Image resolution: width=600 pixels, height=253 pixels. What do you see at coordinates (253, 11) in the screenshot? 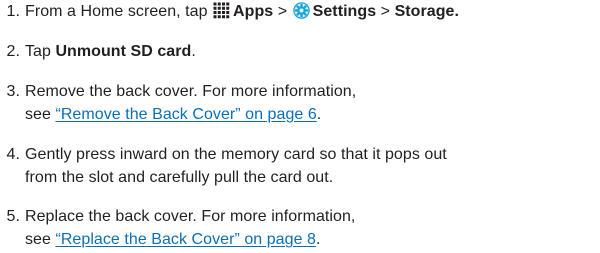
I see `apps-label: Apps` at bounding box center [253, 11].